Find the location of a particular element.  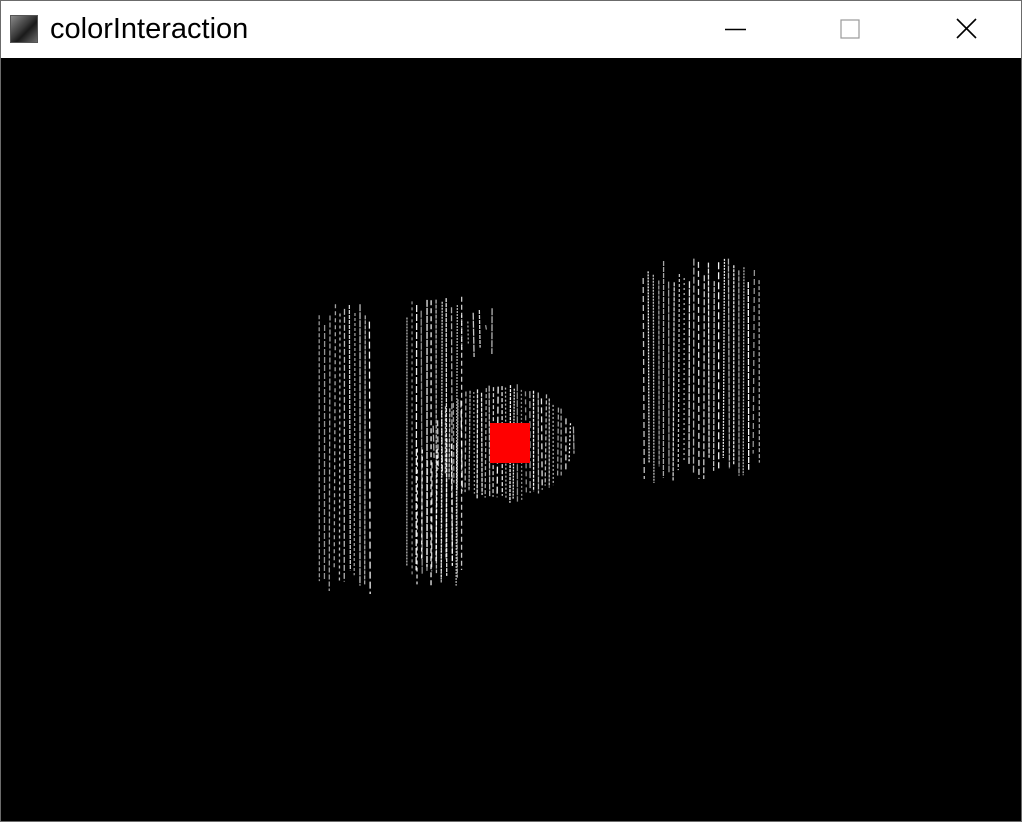

maximize-button is located at coordinates (850, 29).